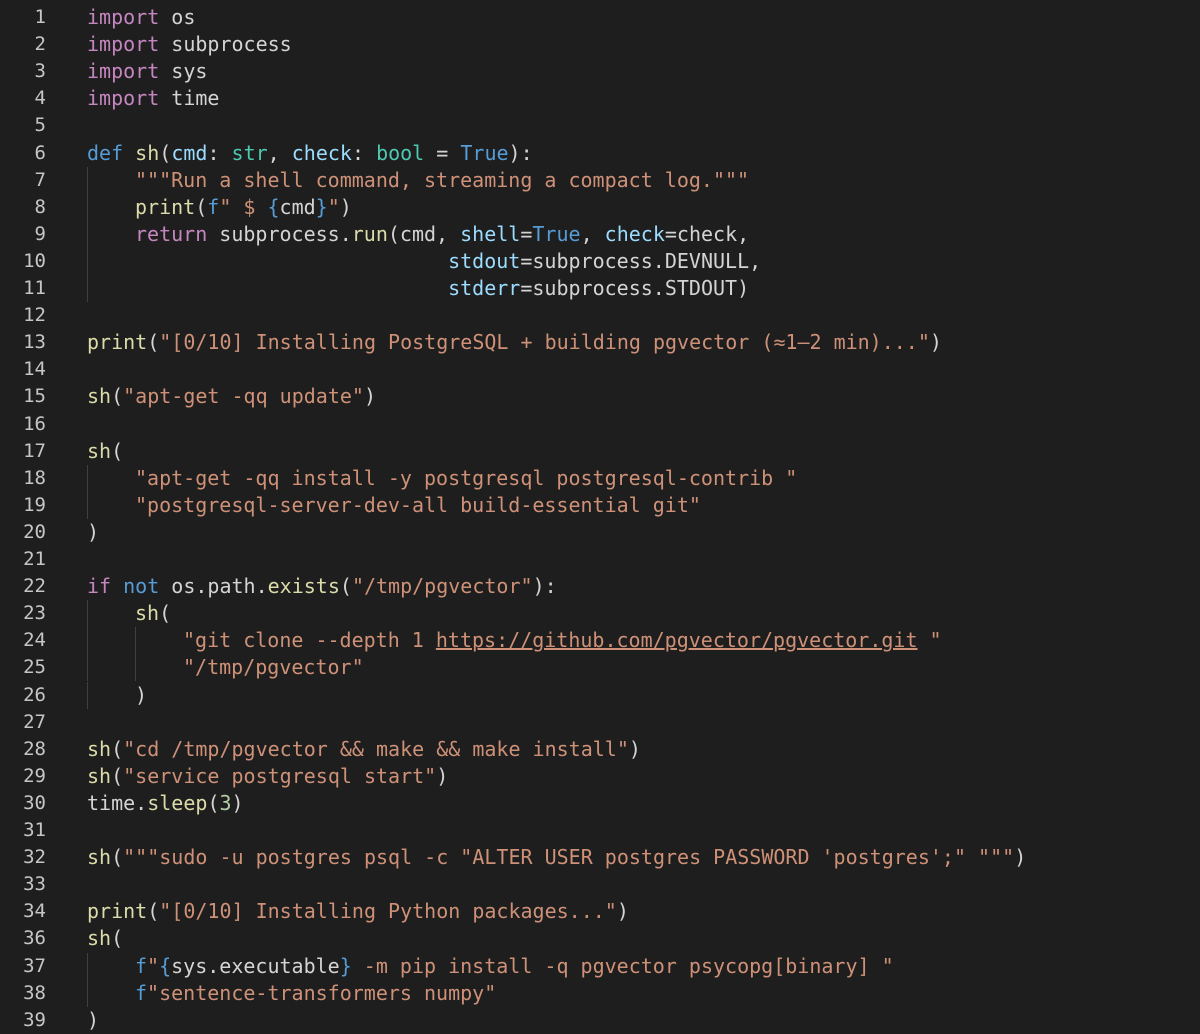  I want to click on line-number: 8, so click(40, 206).